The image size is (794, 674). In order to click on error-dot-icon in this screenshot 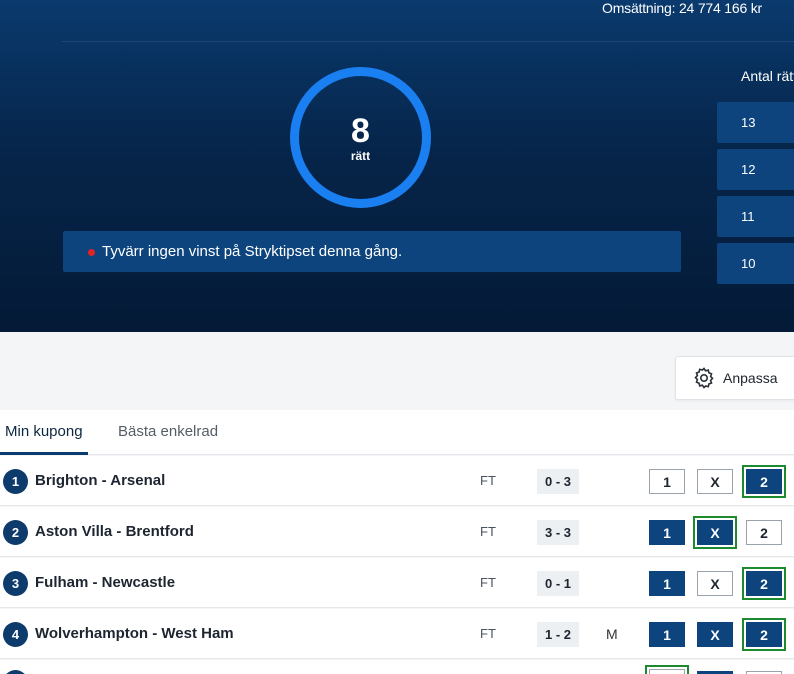, I will do `click(91, 252)`.